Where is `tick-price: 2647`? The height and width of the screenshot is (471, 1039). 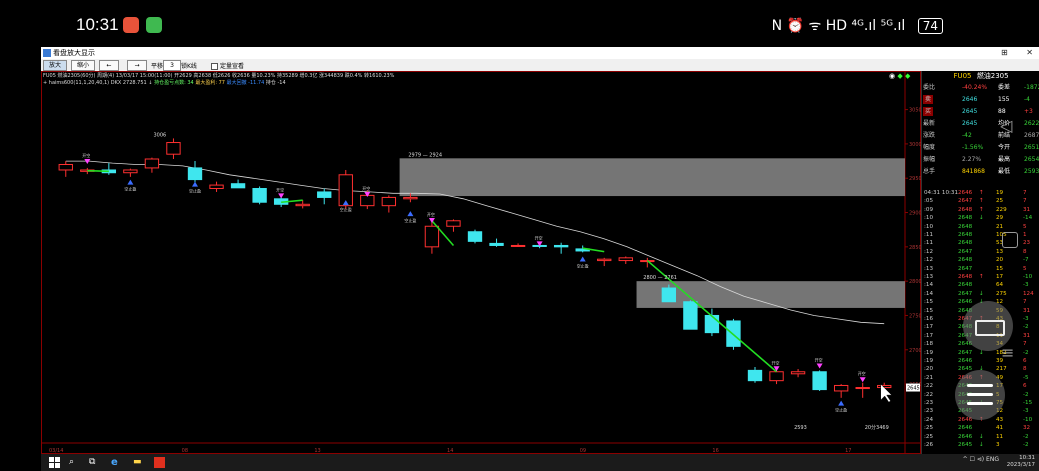 tick-price: 2647 is located at coordinates (965, 293).